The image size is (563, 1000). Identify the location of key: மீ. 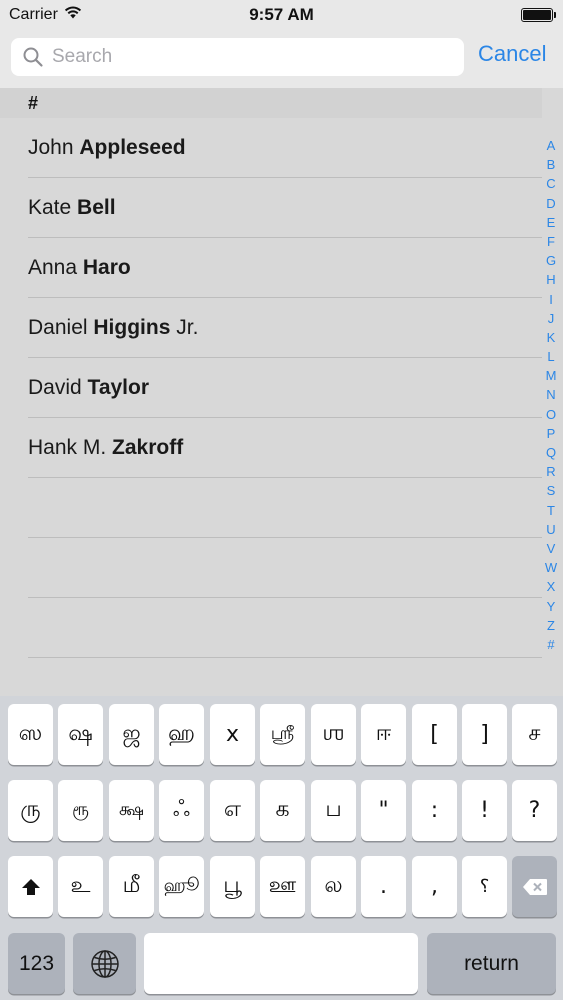
(131, 886).